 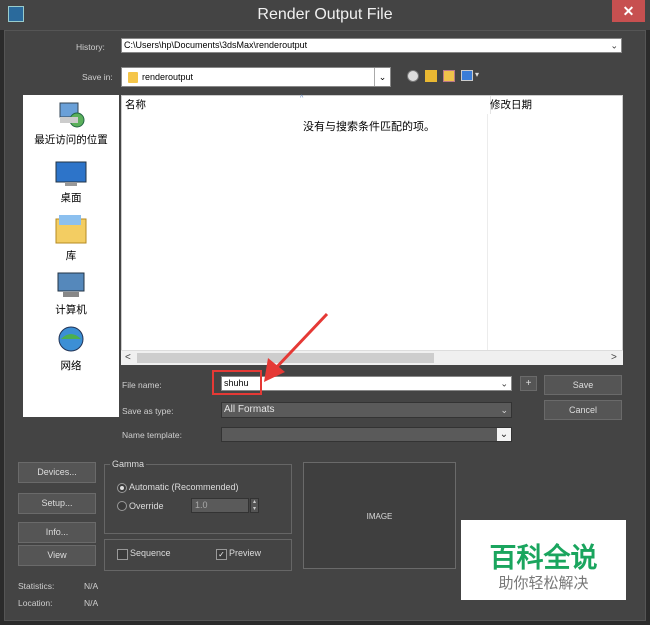 What do you see at coordinates (256, 77) in the screenshot?
I see `save-in-dropdown: renderoutput ⌄` at bounding box center [256, 77].